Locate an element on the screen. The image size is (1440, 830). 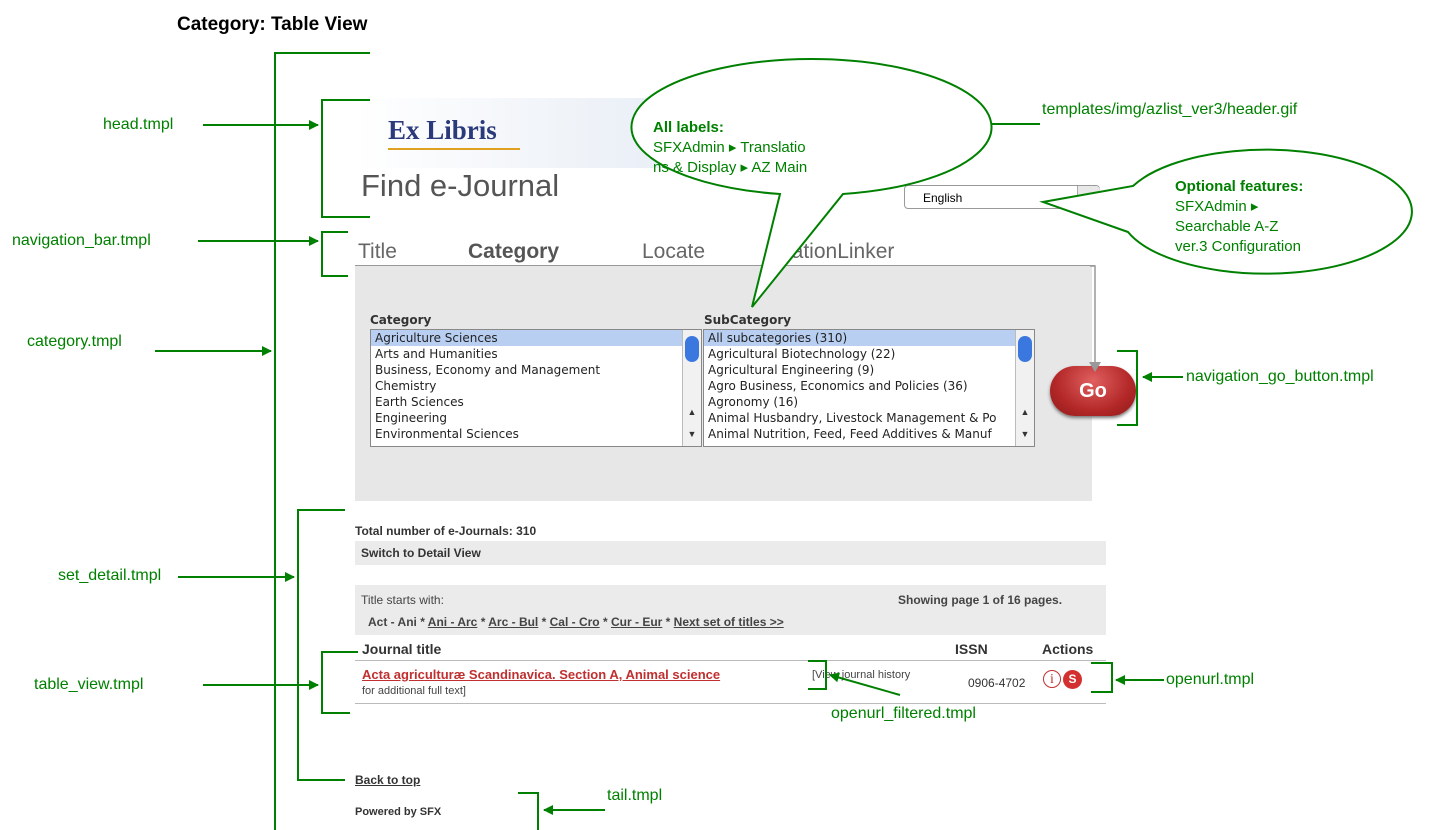
optional-callout-heading: Optional features: is located at coordinates (1239, 186).